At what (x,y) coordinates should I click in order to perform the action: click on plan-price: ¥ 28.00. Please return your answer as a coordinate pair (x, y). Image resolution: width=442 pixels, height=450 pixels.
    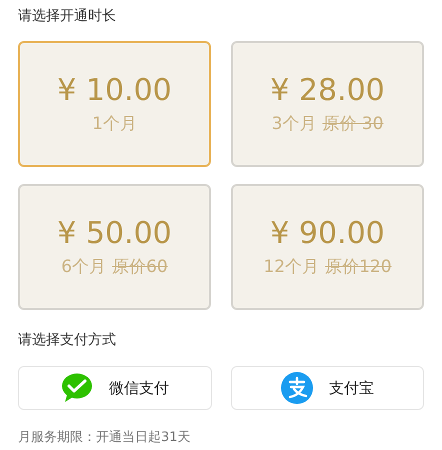
    Looking at the image, I should click on (327, 91).